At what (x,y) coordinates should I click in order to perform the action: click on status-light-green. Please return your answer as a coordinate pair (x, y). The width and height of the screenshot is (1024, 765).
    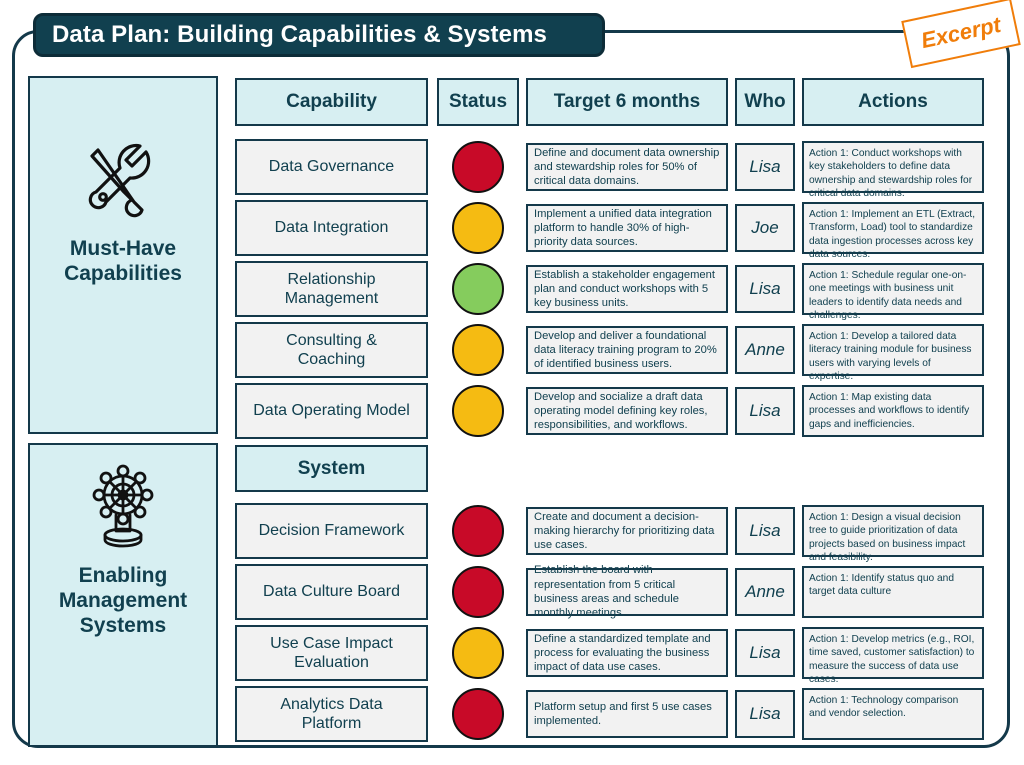
    Looking at the image, I should click on (478, 289).